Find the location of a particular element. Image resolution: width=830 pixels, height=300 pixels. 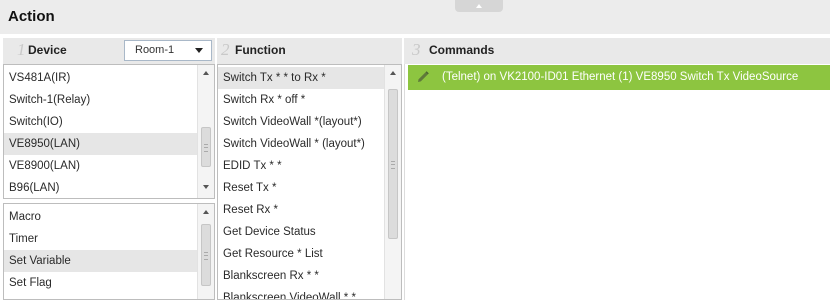

action-type-list: Macro Timer Set Variable Set Flag is located at coordinates (109, 251).